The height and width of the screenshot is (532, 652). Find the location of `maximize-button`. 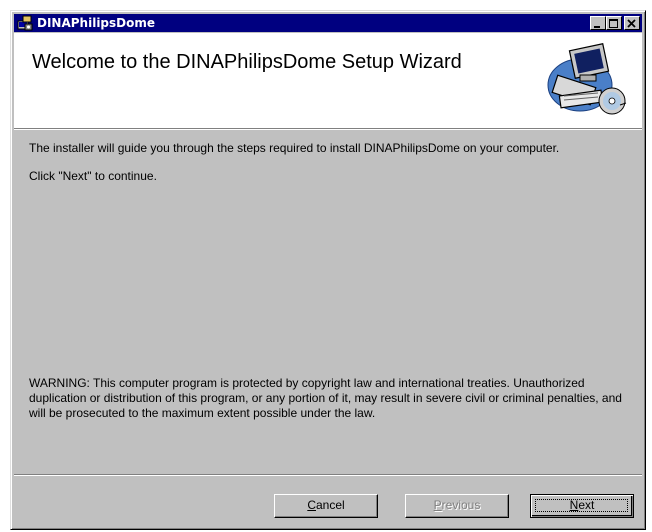

maximize-button is located at coordinates (614, 23).